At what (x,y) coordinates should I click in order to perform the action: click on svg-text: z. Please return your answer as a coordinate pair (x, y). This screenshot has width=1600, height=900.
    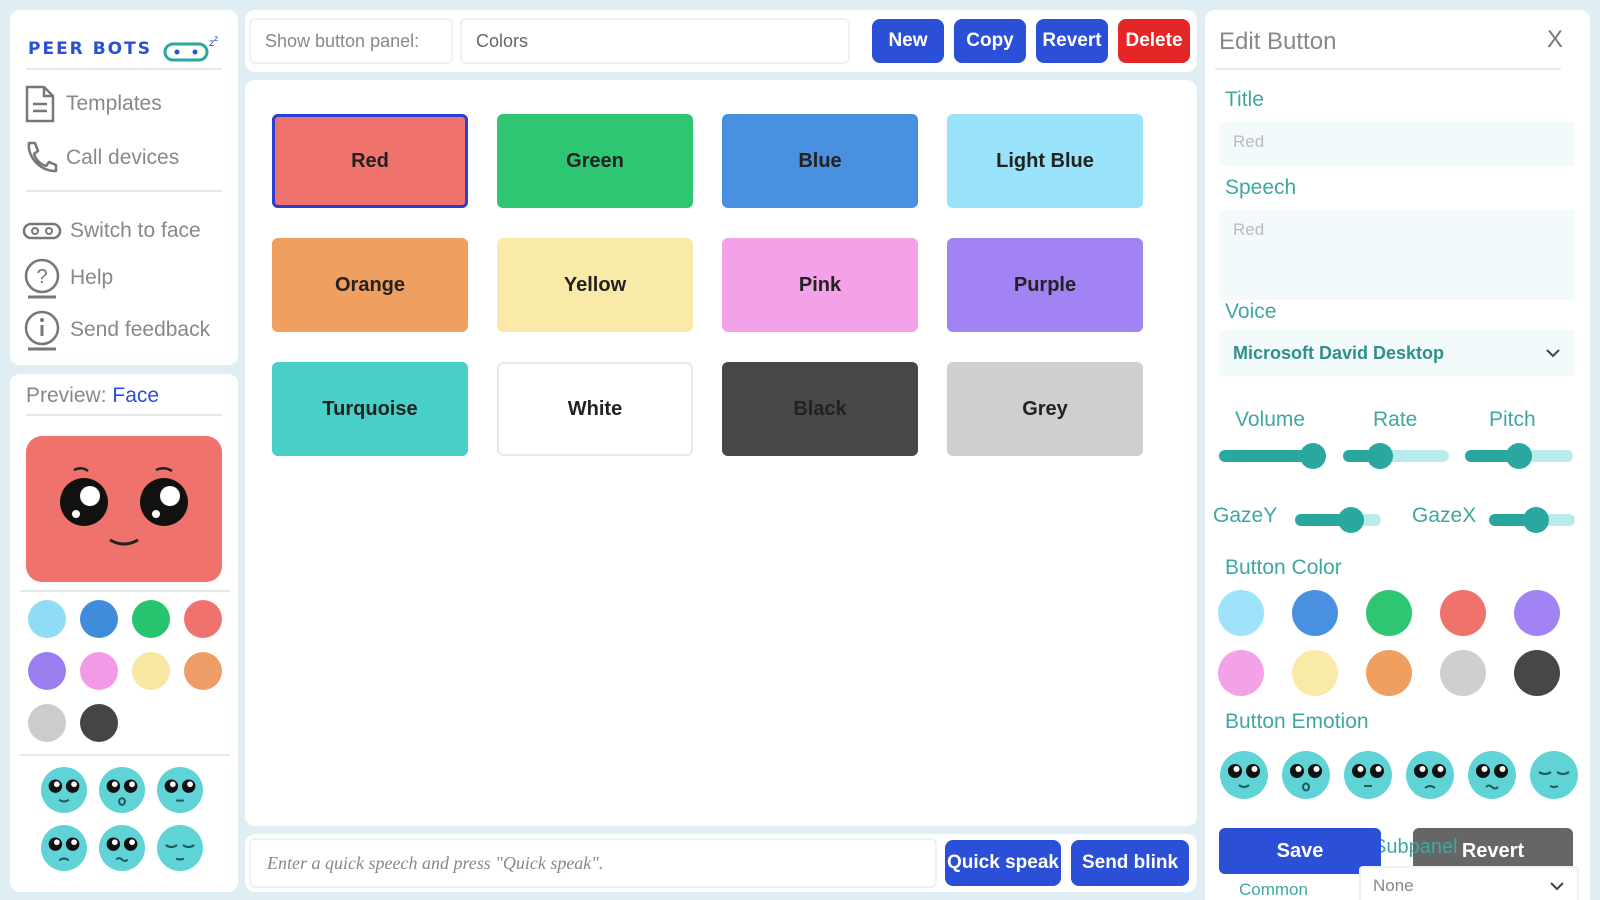
    Looking at the image, I should click on (216, 38).